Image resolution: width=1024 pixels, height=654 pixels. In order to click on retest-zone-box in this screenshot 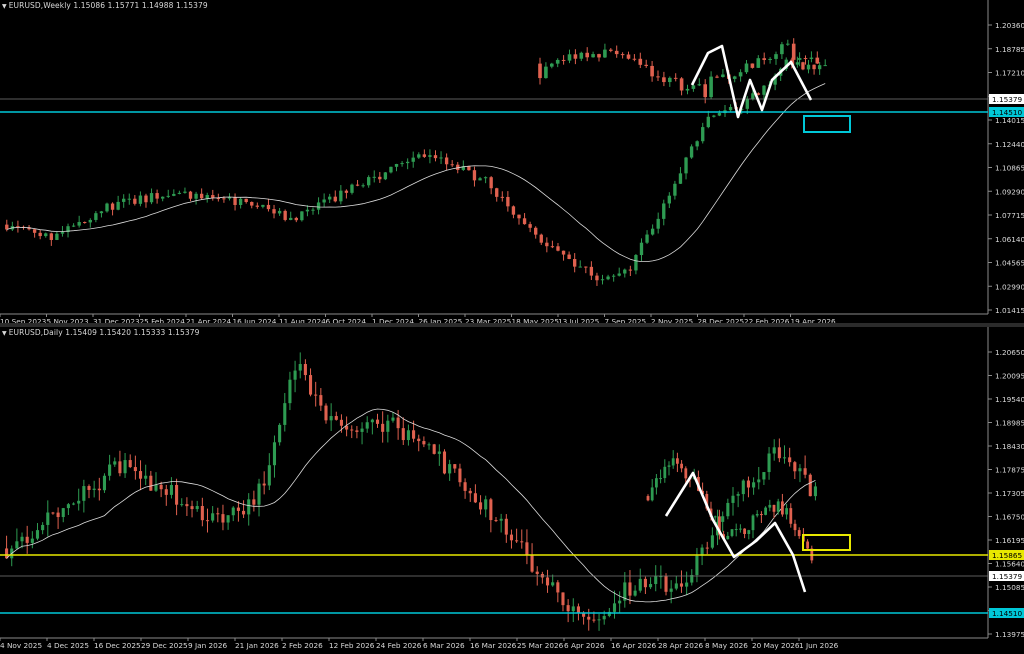, I will do `click(826, 542)`.